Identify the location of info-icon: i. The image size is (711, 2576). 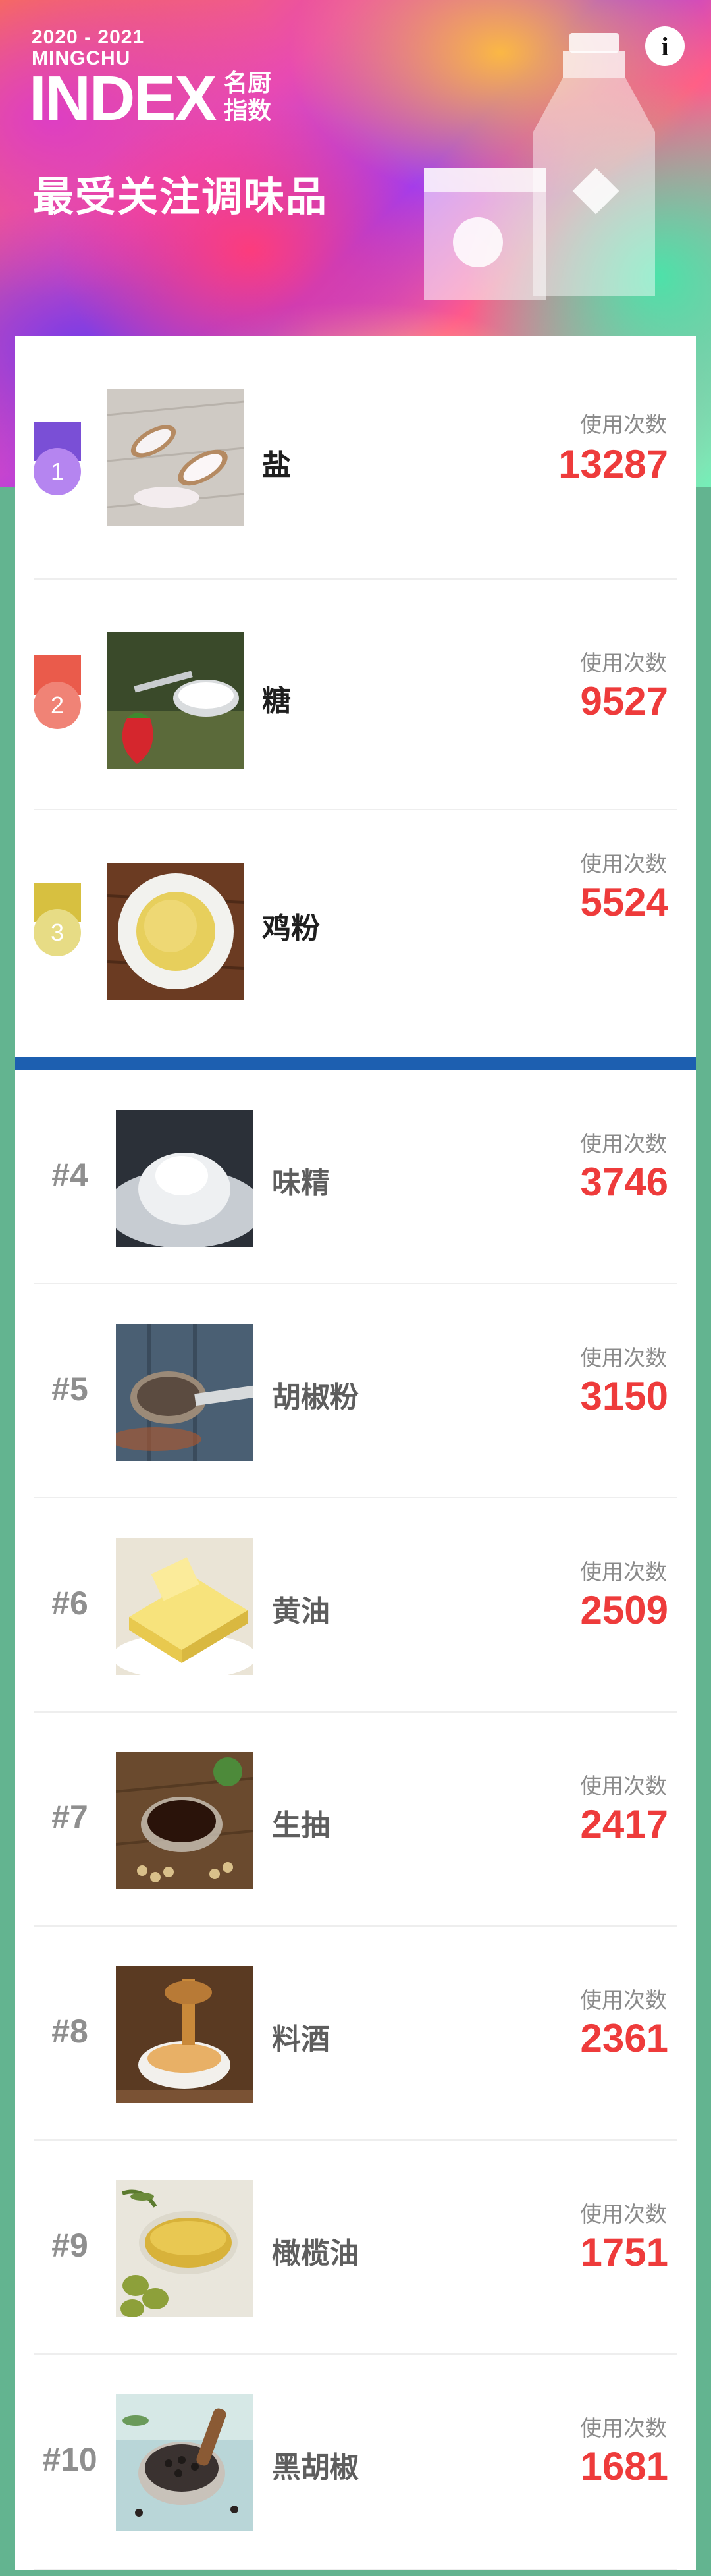
(665, 46).